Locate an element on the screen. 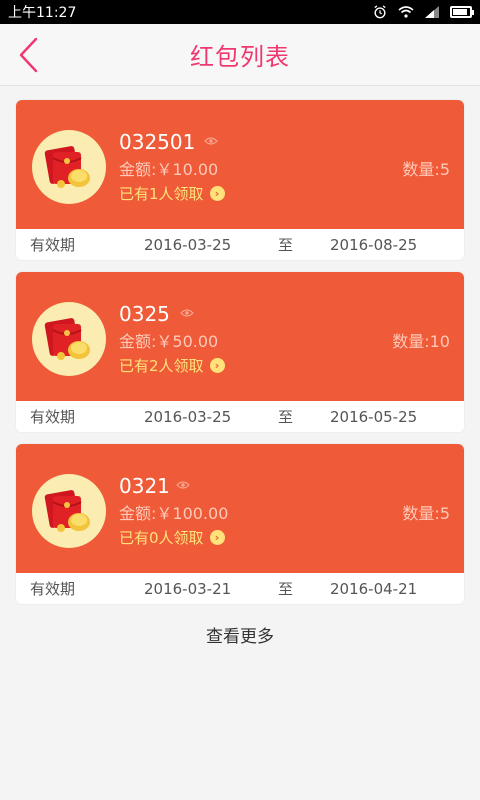 The width and height of the screenshot is (480, 800). claimed-link: 已有2人领取 › is located at coordinates (172, 365).